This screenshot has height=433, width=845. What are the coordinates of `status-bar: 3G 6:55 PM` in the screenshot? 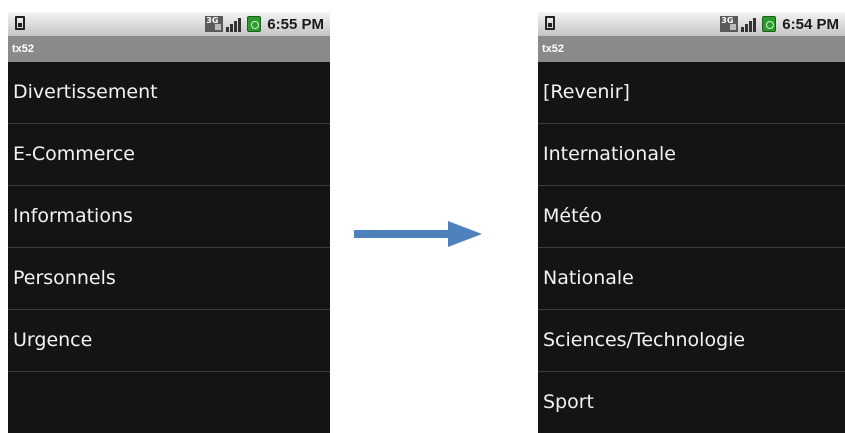 It's located at (169, 24).